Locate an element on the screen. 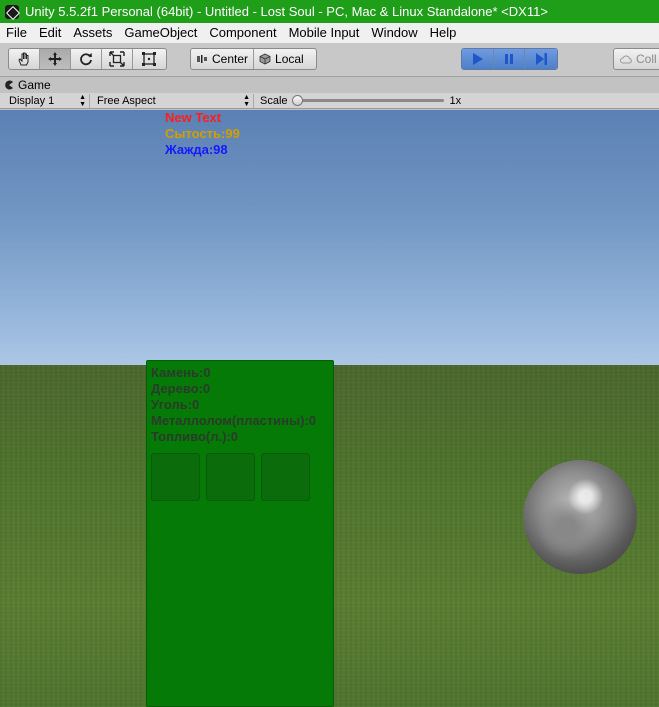  transform-tools is located at coordinates (87, 59).